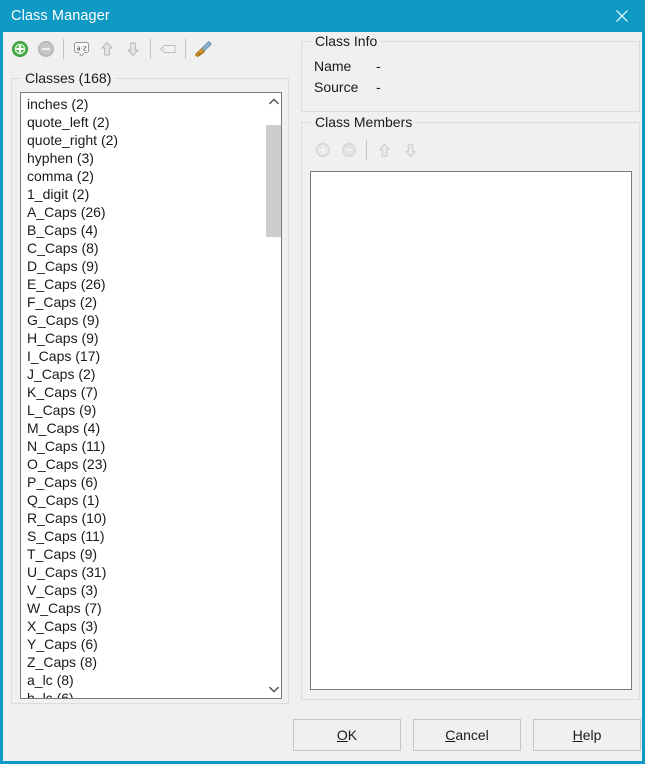  I want to click on class-name-row: Name -, so click(347, 66).